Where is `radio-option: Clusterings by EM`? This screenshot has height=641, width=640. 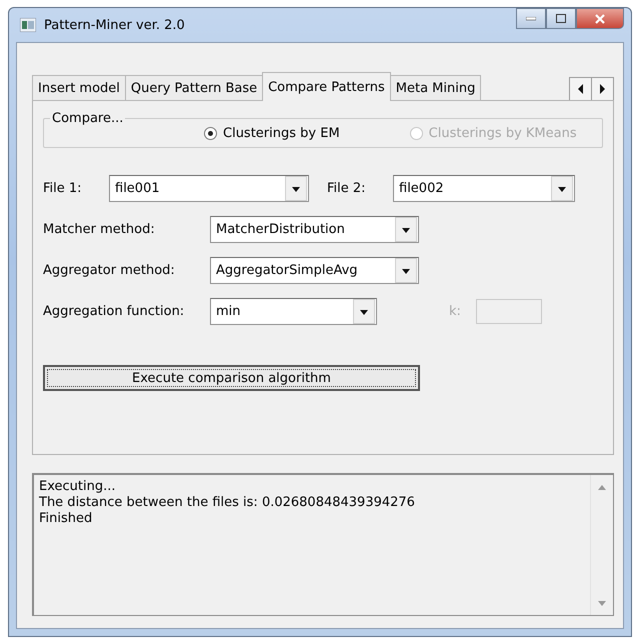
radio-option: Clusterings by EM is located at coordinates (272, 133).